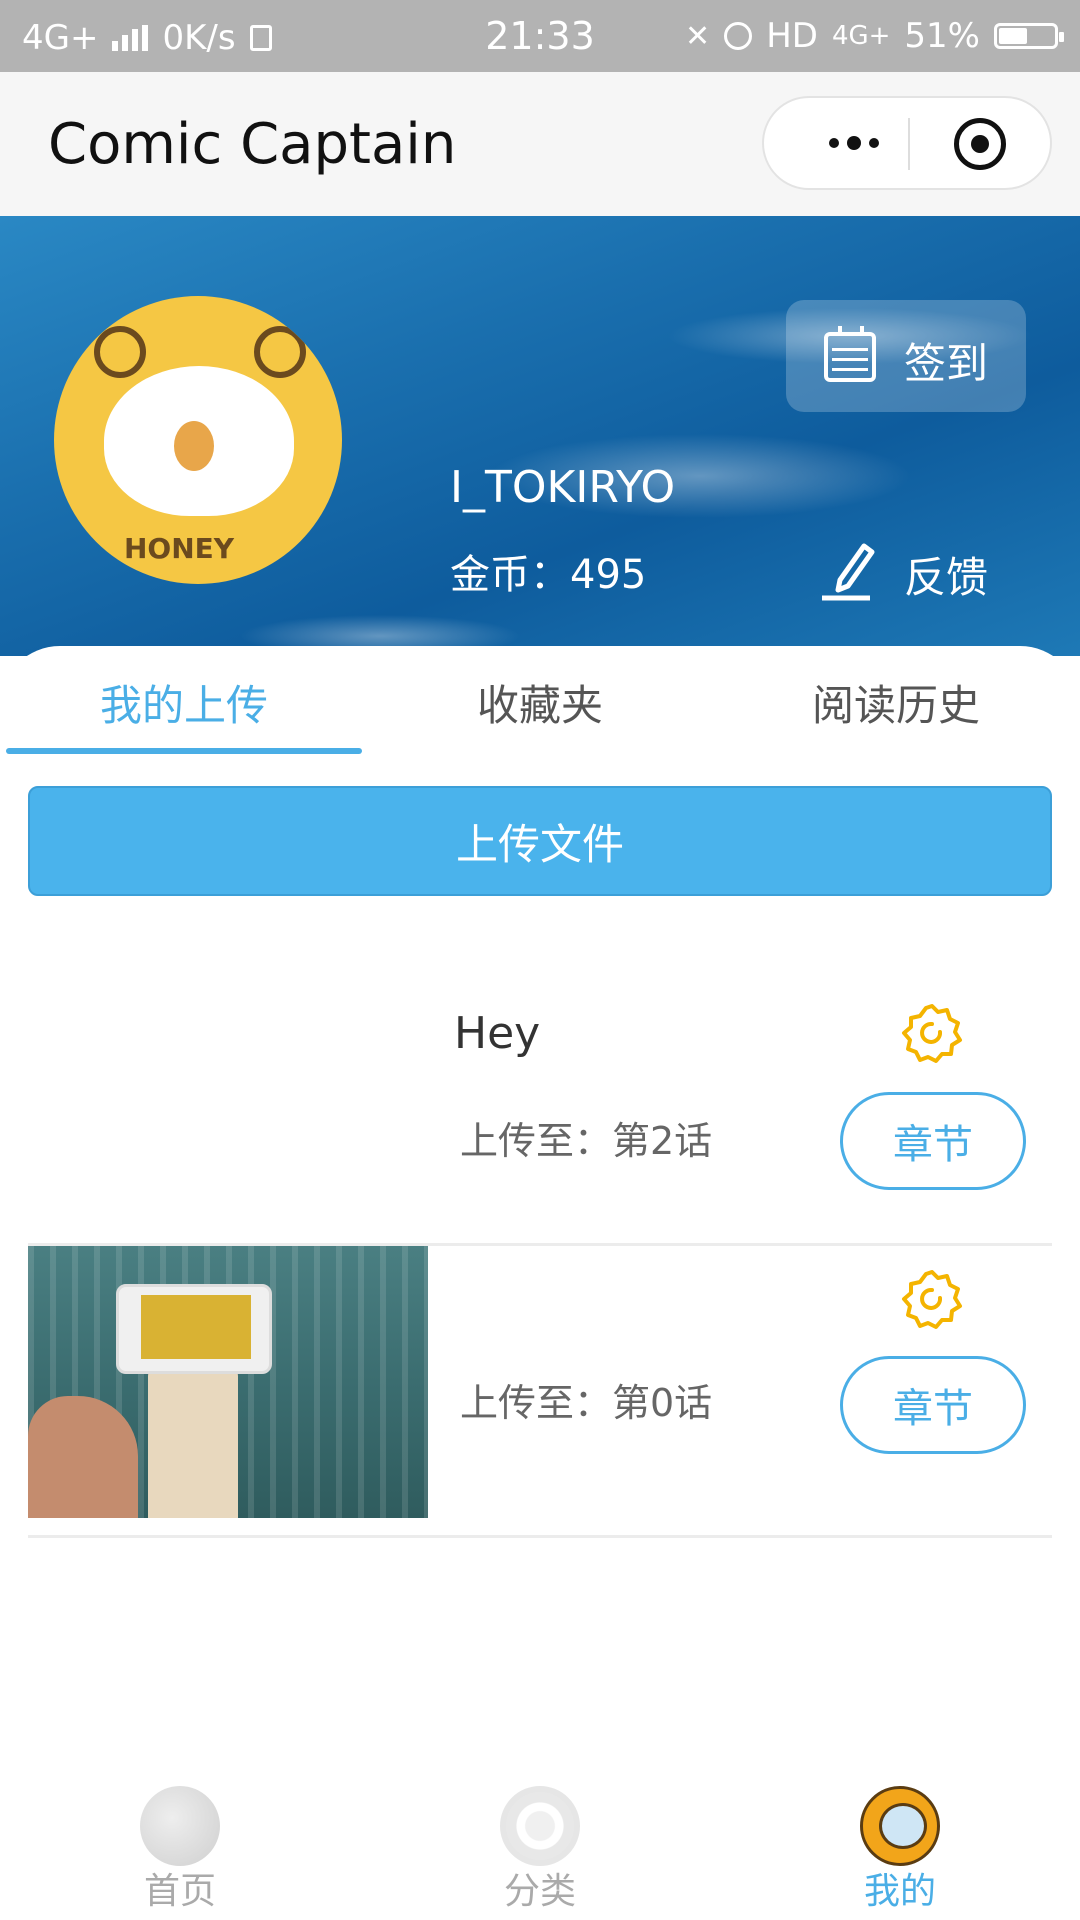 The image size is (1080, 1920). I want to click on username: I_TOKIRYO, so click(563, 487).